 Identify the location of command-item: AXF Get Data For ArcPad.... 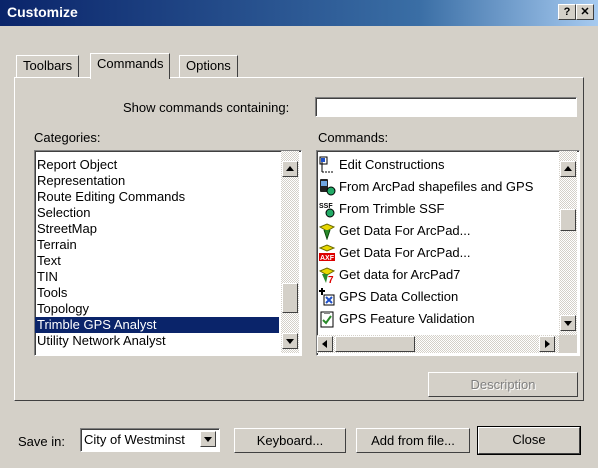
(437, 253).